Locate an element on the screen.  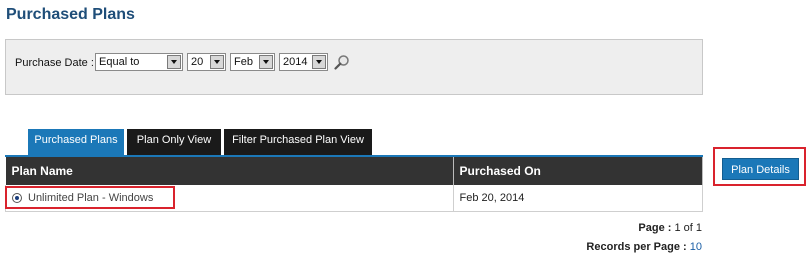
operator-select: Equal to is located at coordinates (139, 62).